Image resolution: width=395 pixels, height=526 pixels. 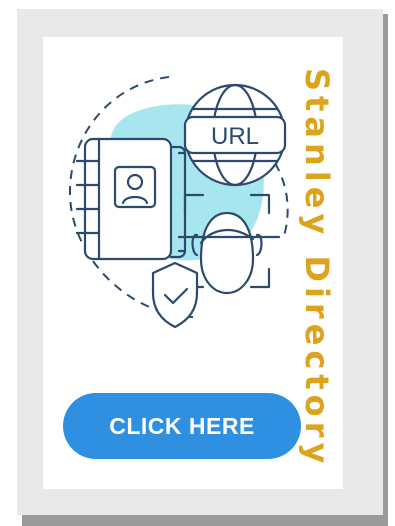 What do you see at coordinates (235, 136) in the screenshot?
I see `url-label: URL` at bounding box center [235, 136].